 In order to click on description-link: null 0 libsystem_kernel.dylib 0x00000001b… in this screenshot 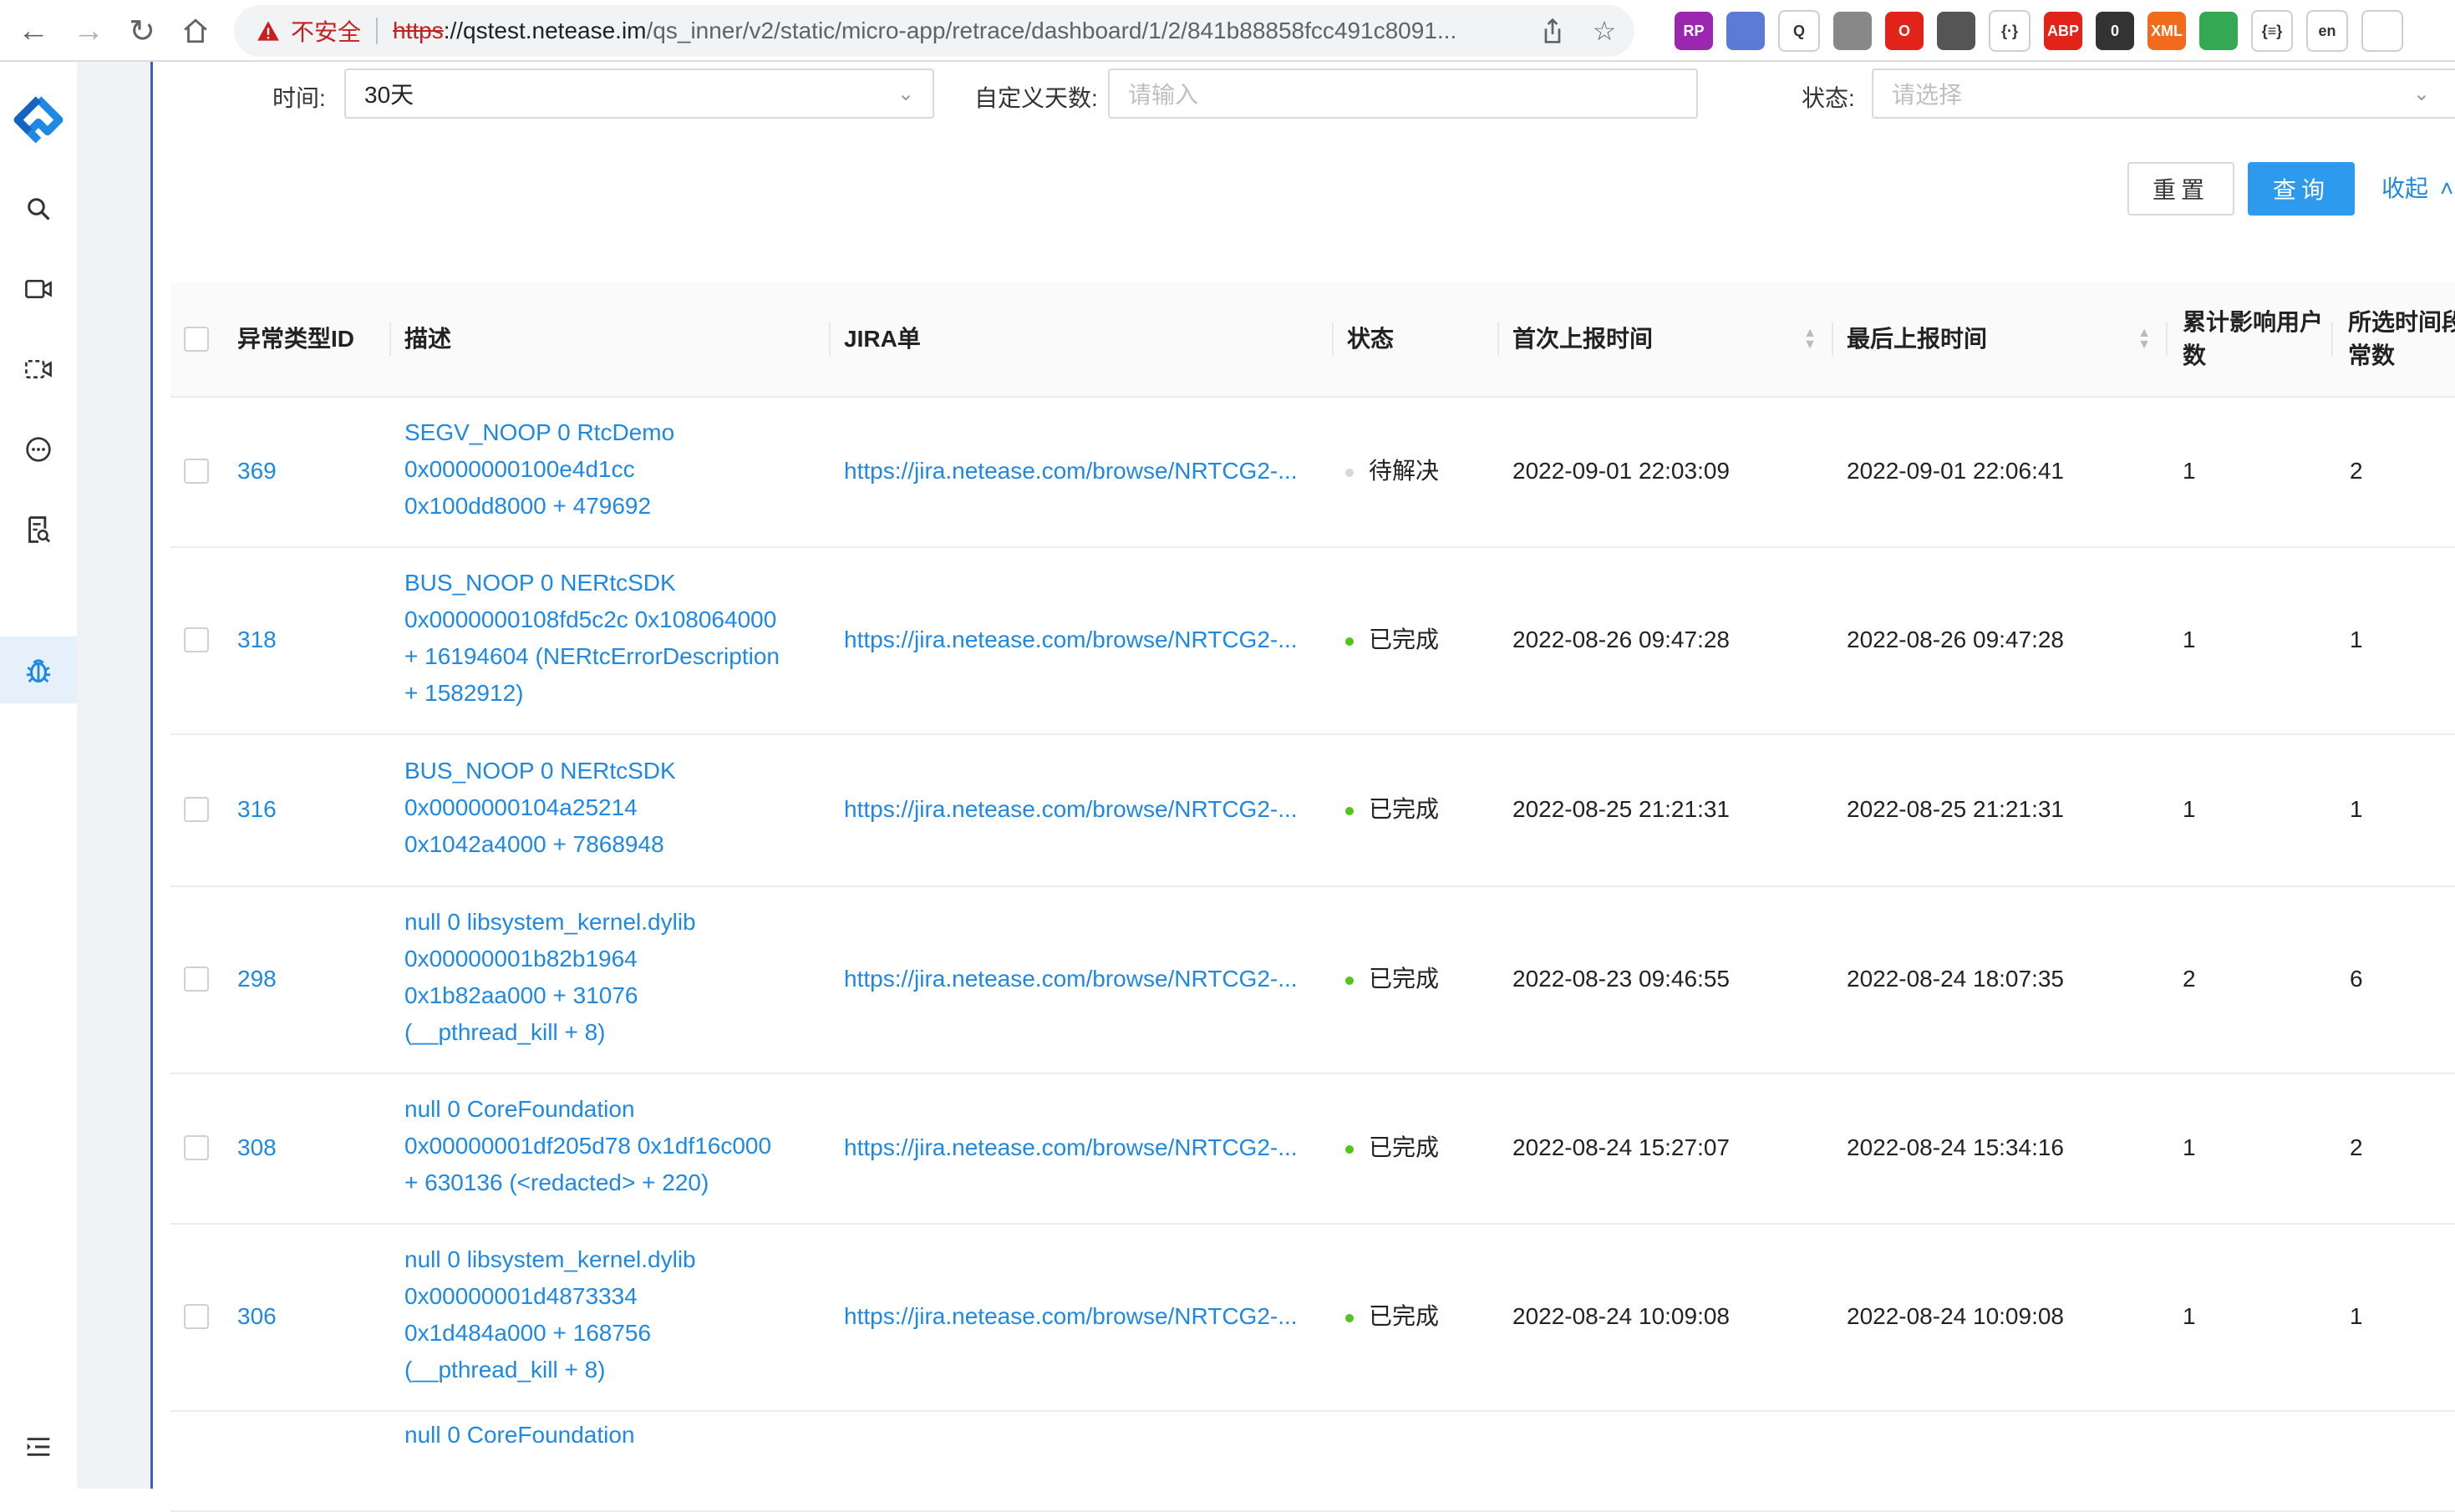, I will do `click(613, 977)`.